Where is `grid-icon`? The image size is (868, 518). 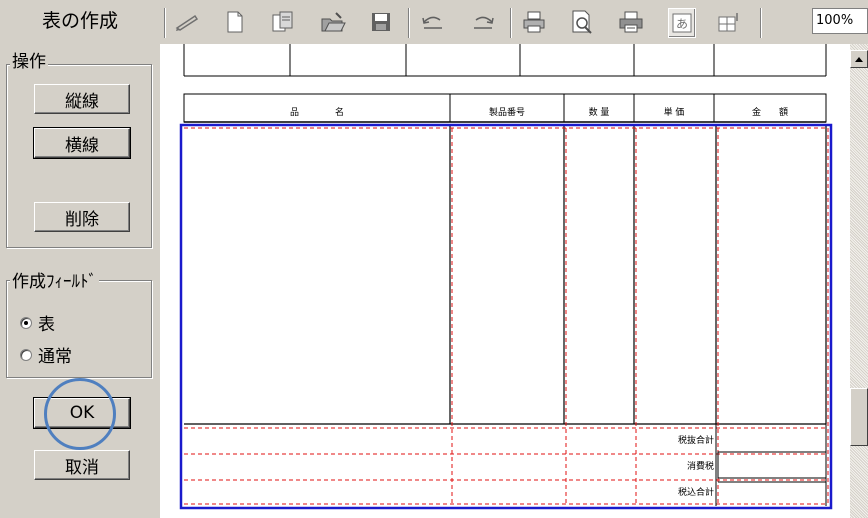
grid-icon is located at coordinates (729, 22).